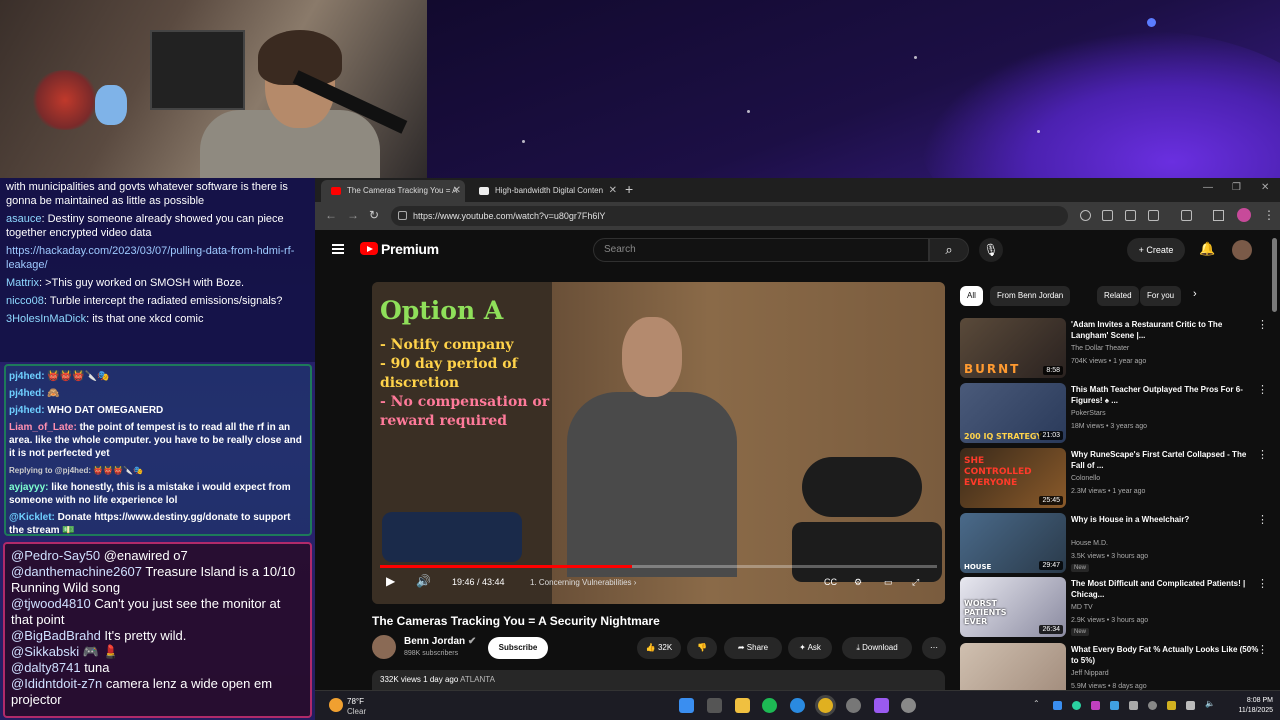 This screenshot has width=1280, height=720. Describe the element at coordinates (1190, 705) in the screenshot. I see `display-icon` at that location.